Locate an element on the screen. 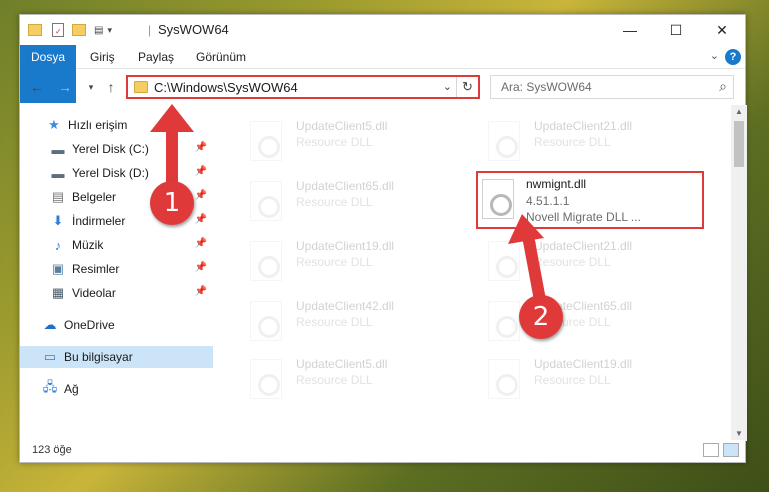  scrollbar-thumb is located at coordinates (739, 144).